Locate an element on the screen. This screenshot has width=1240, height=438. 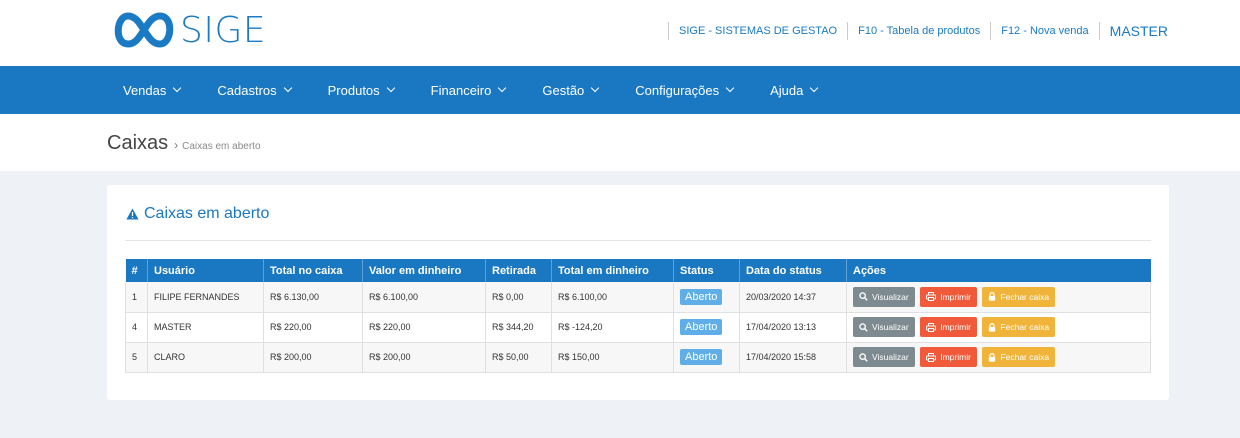
link-company: SIGE - SISTEMAS DE GESTAO is located at coordinates (758, 31).